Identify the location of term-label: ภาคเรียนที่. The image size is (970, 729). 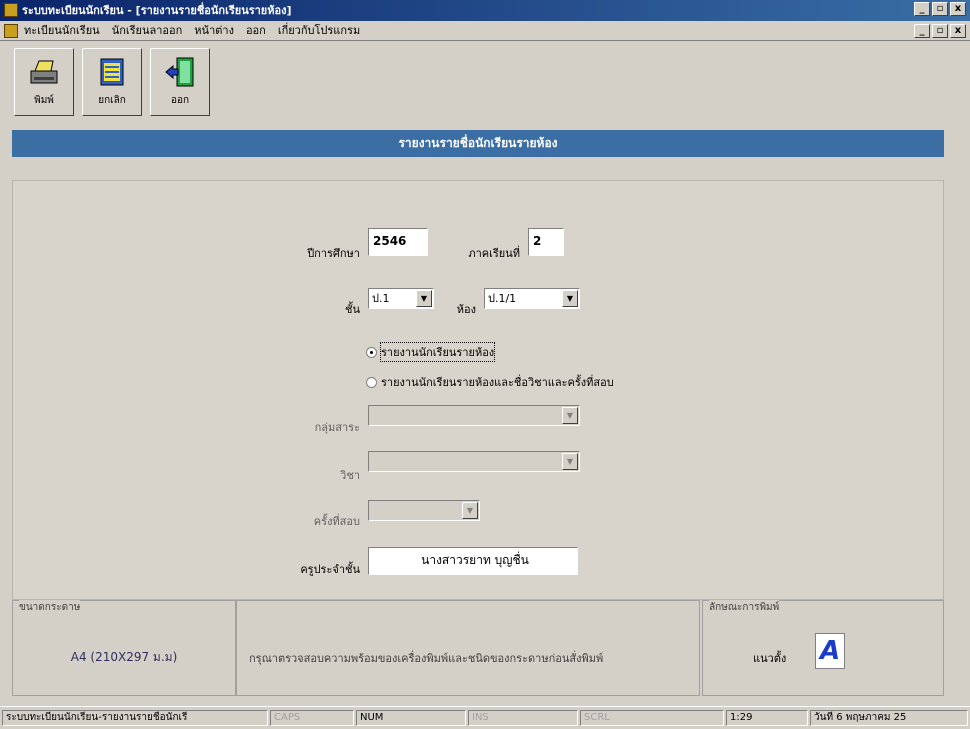
(494, 253).